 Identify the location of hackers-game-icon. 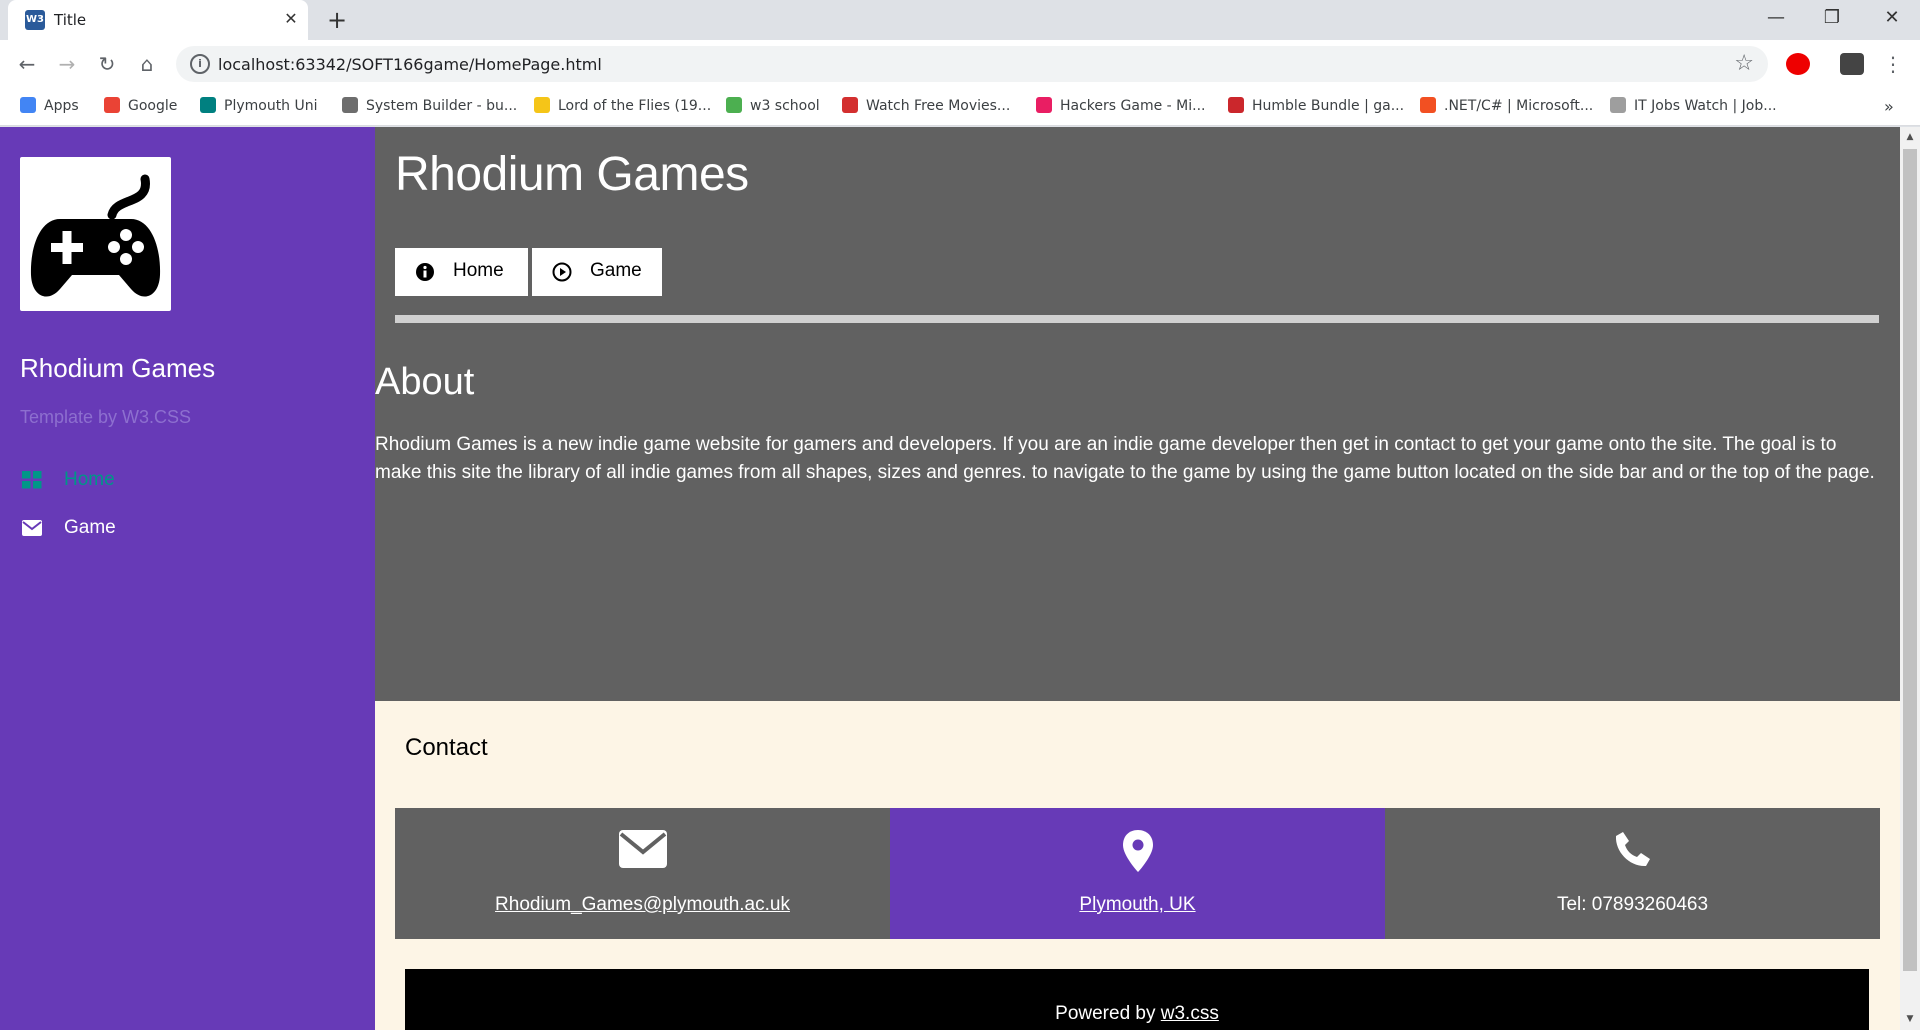
(1044, 105).